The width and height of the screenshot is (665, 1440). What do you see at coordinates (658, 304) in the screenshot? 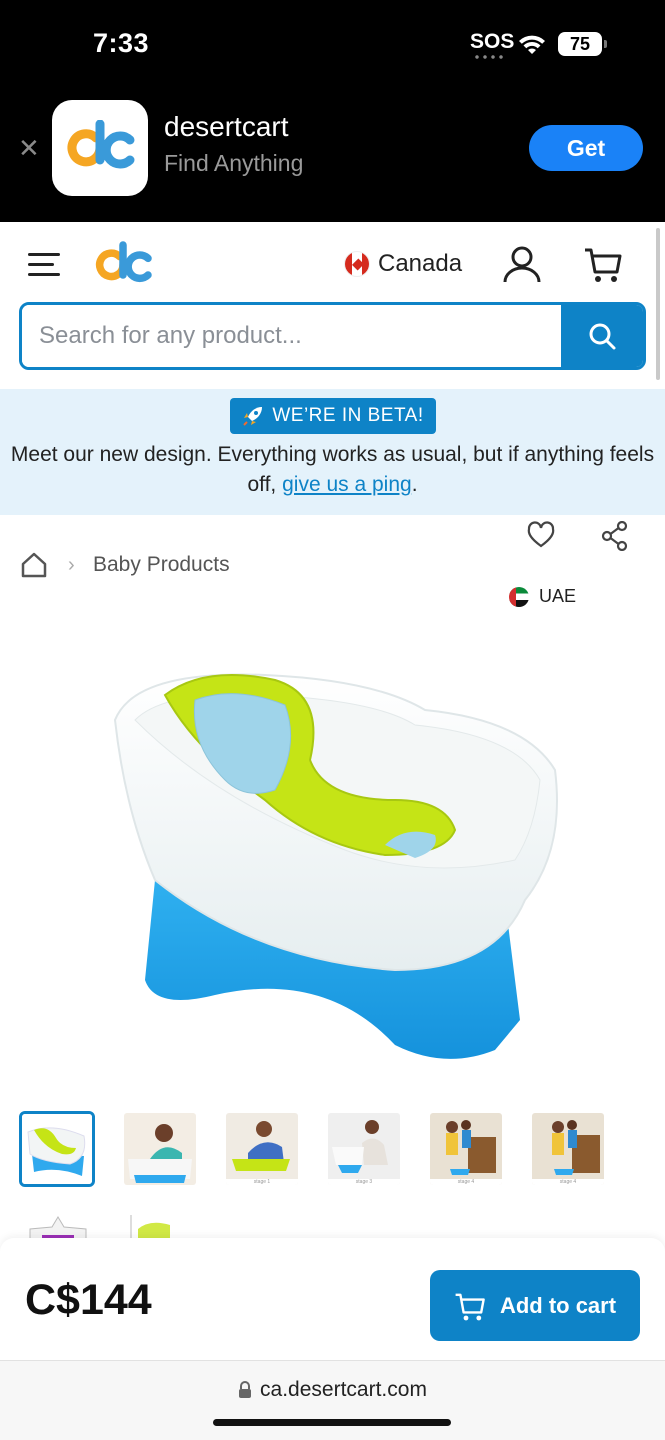
I see `scrollbar` at bounding box center [658, 304].